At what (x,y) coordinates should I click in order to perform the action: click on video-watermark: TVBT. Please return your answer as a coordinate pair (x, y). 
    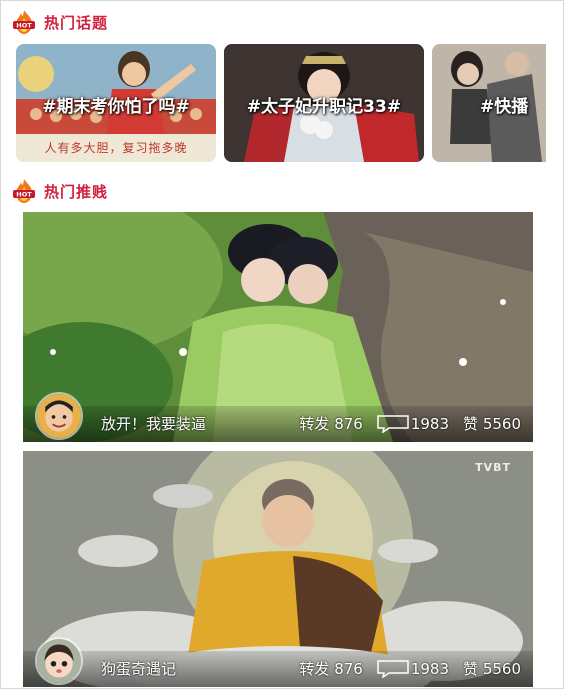
    Looking at the image, I should click on (493, 467).